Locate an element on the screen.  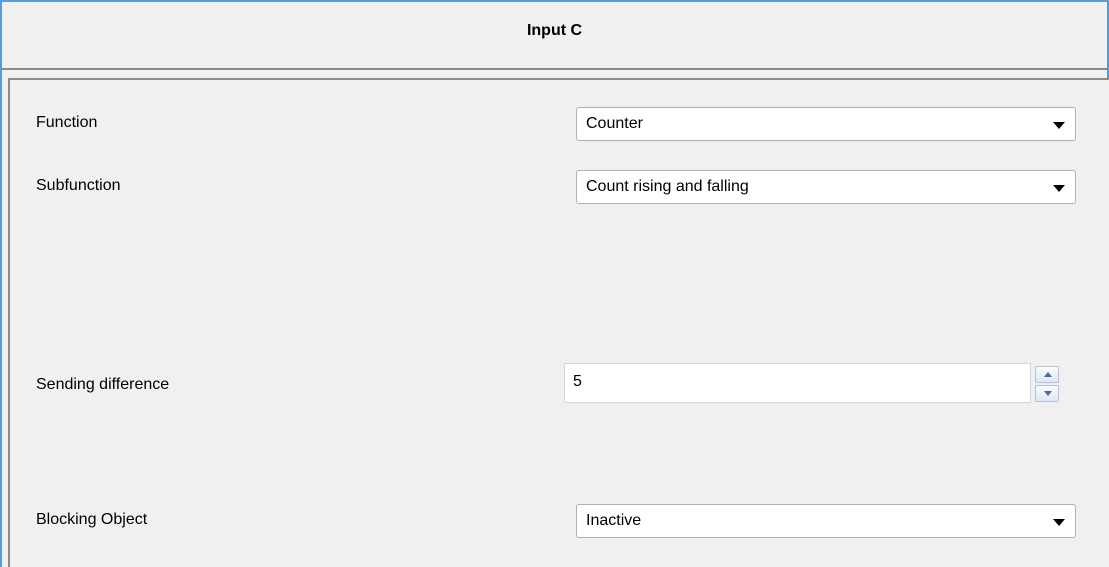
arrow-up-icon is located at coordinates (1048, 374).